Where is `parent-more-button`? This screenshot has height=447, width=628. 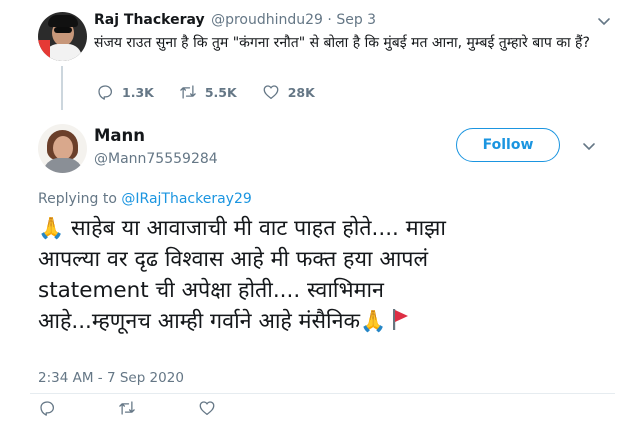 parent-more-button is located at coordinates (604, 21).